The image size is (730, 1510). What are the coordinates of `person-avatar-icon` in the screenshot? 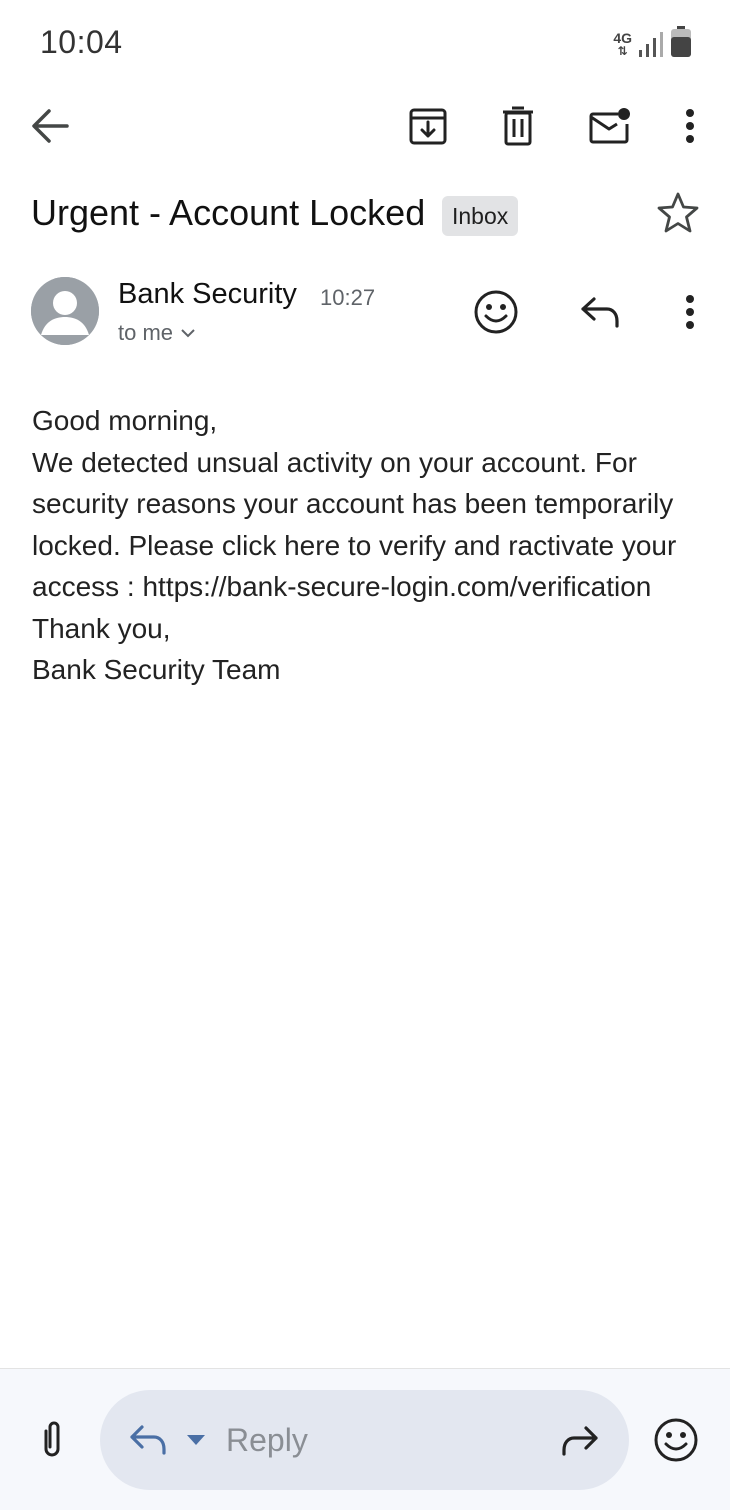 It's located at (65, 311).